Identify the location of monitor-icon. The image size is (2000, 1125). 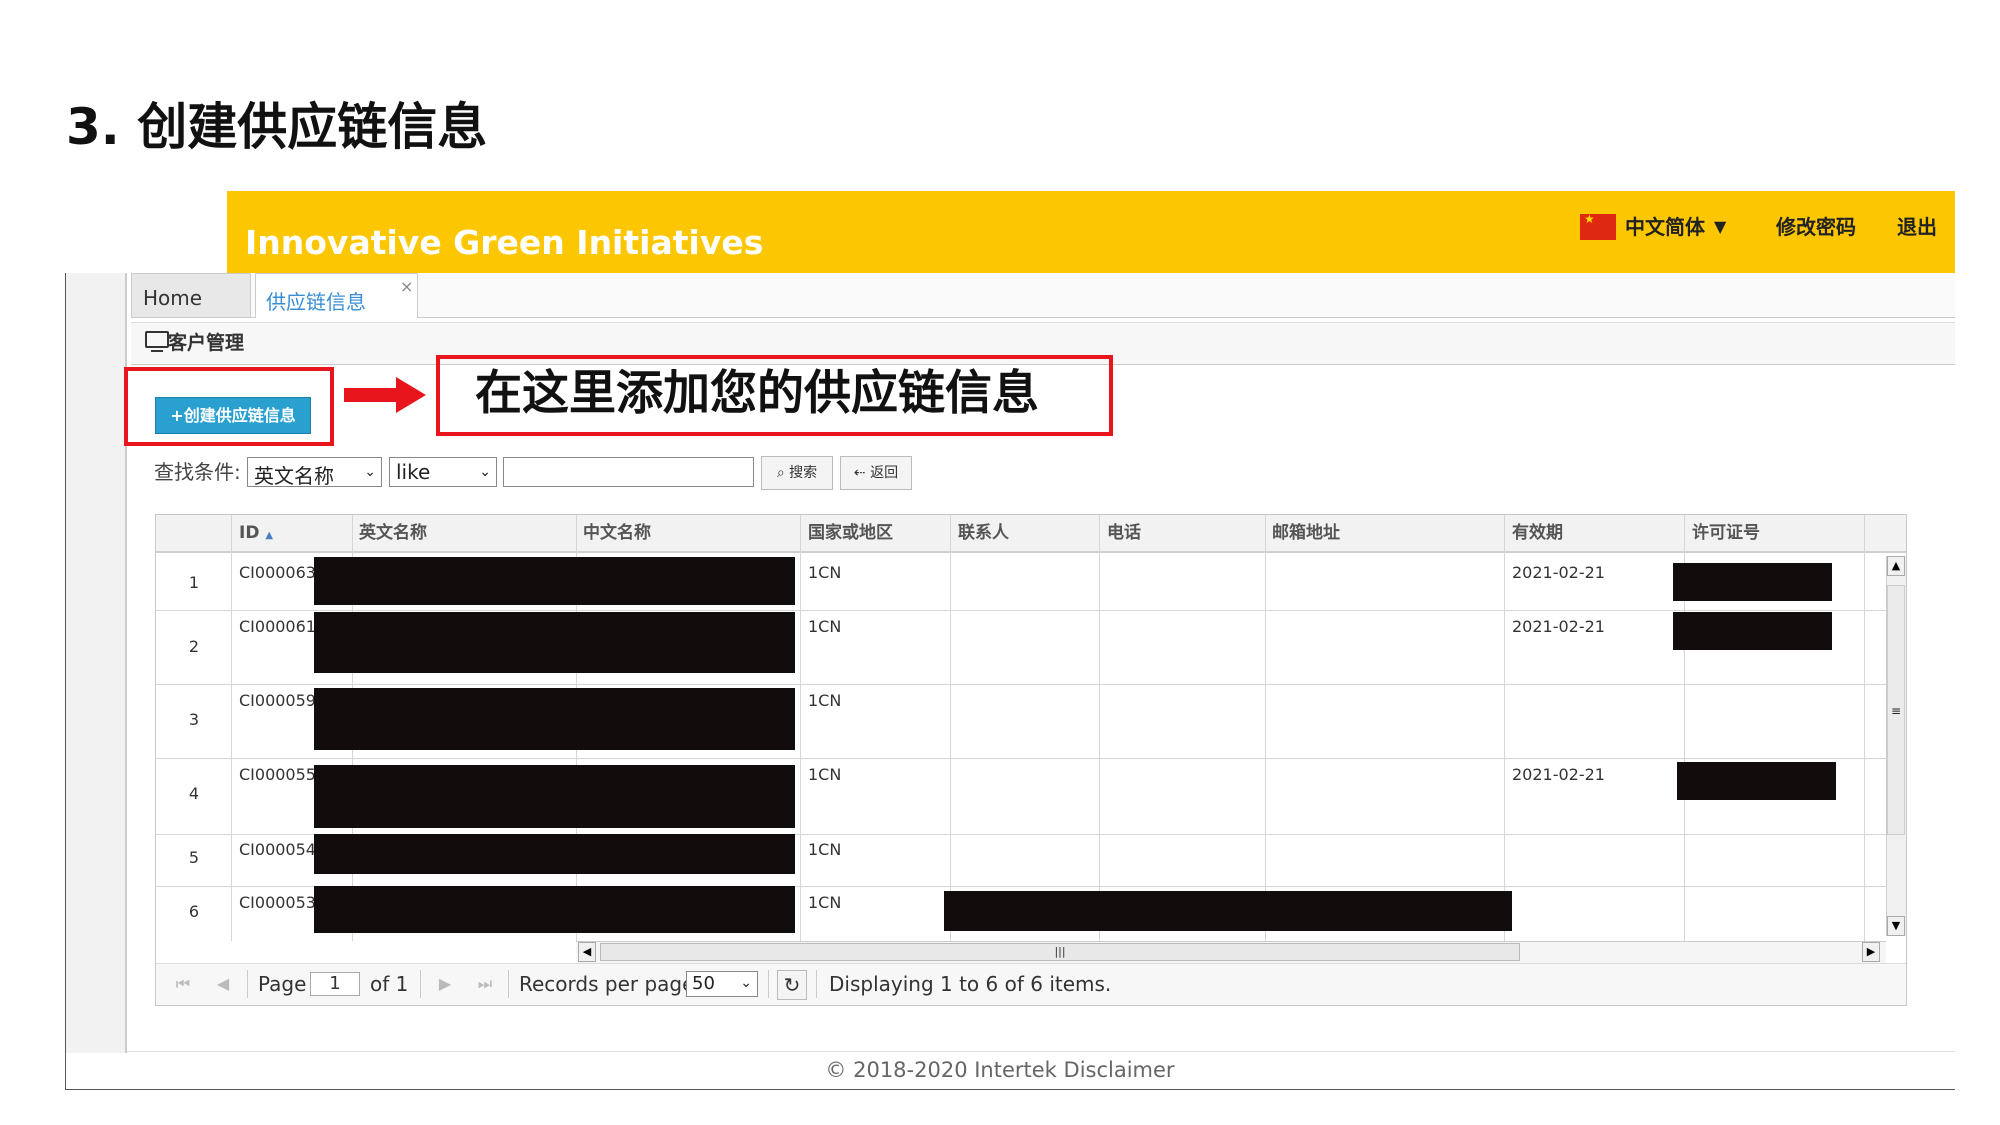
(157, 341).